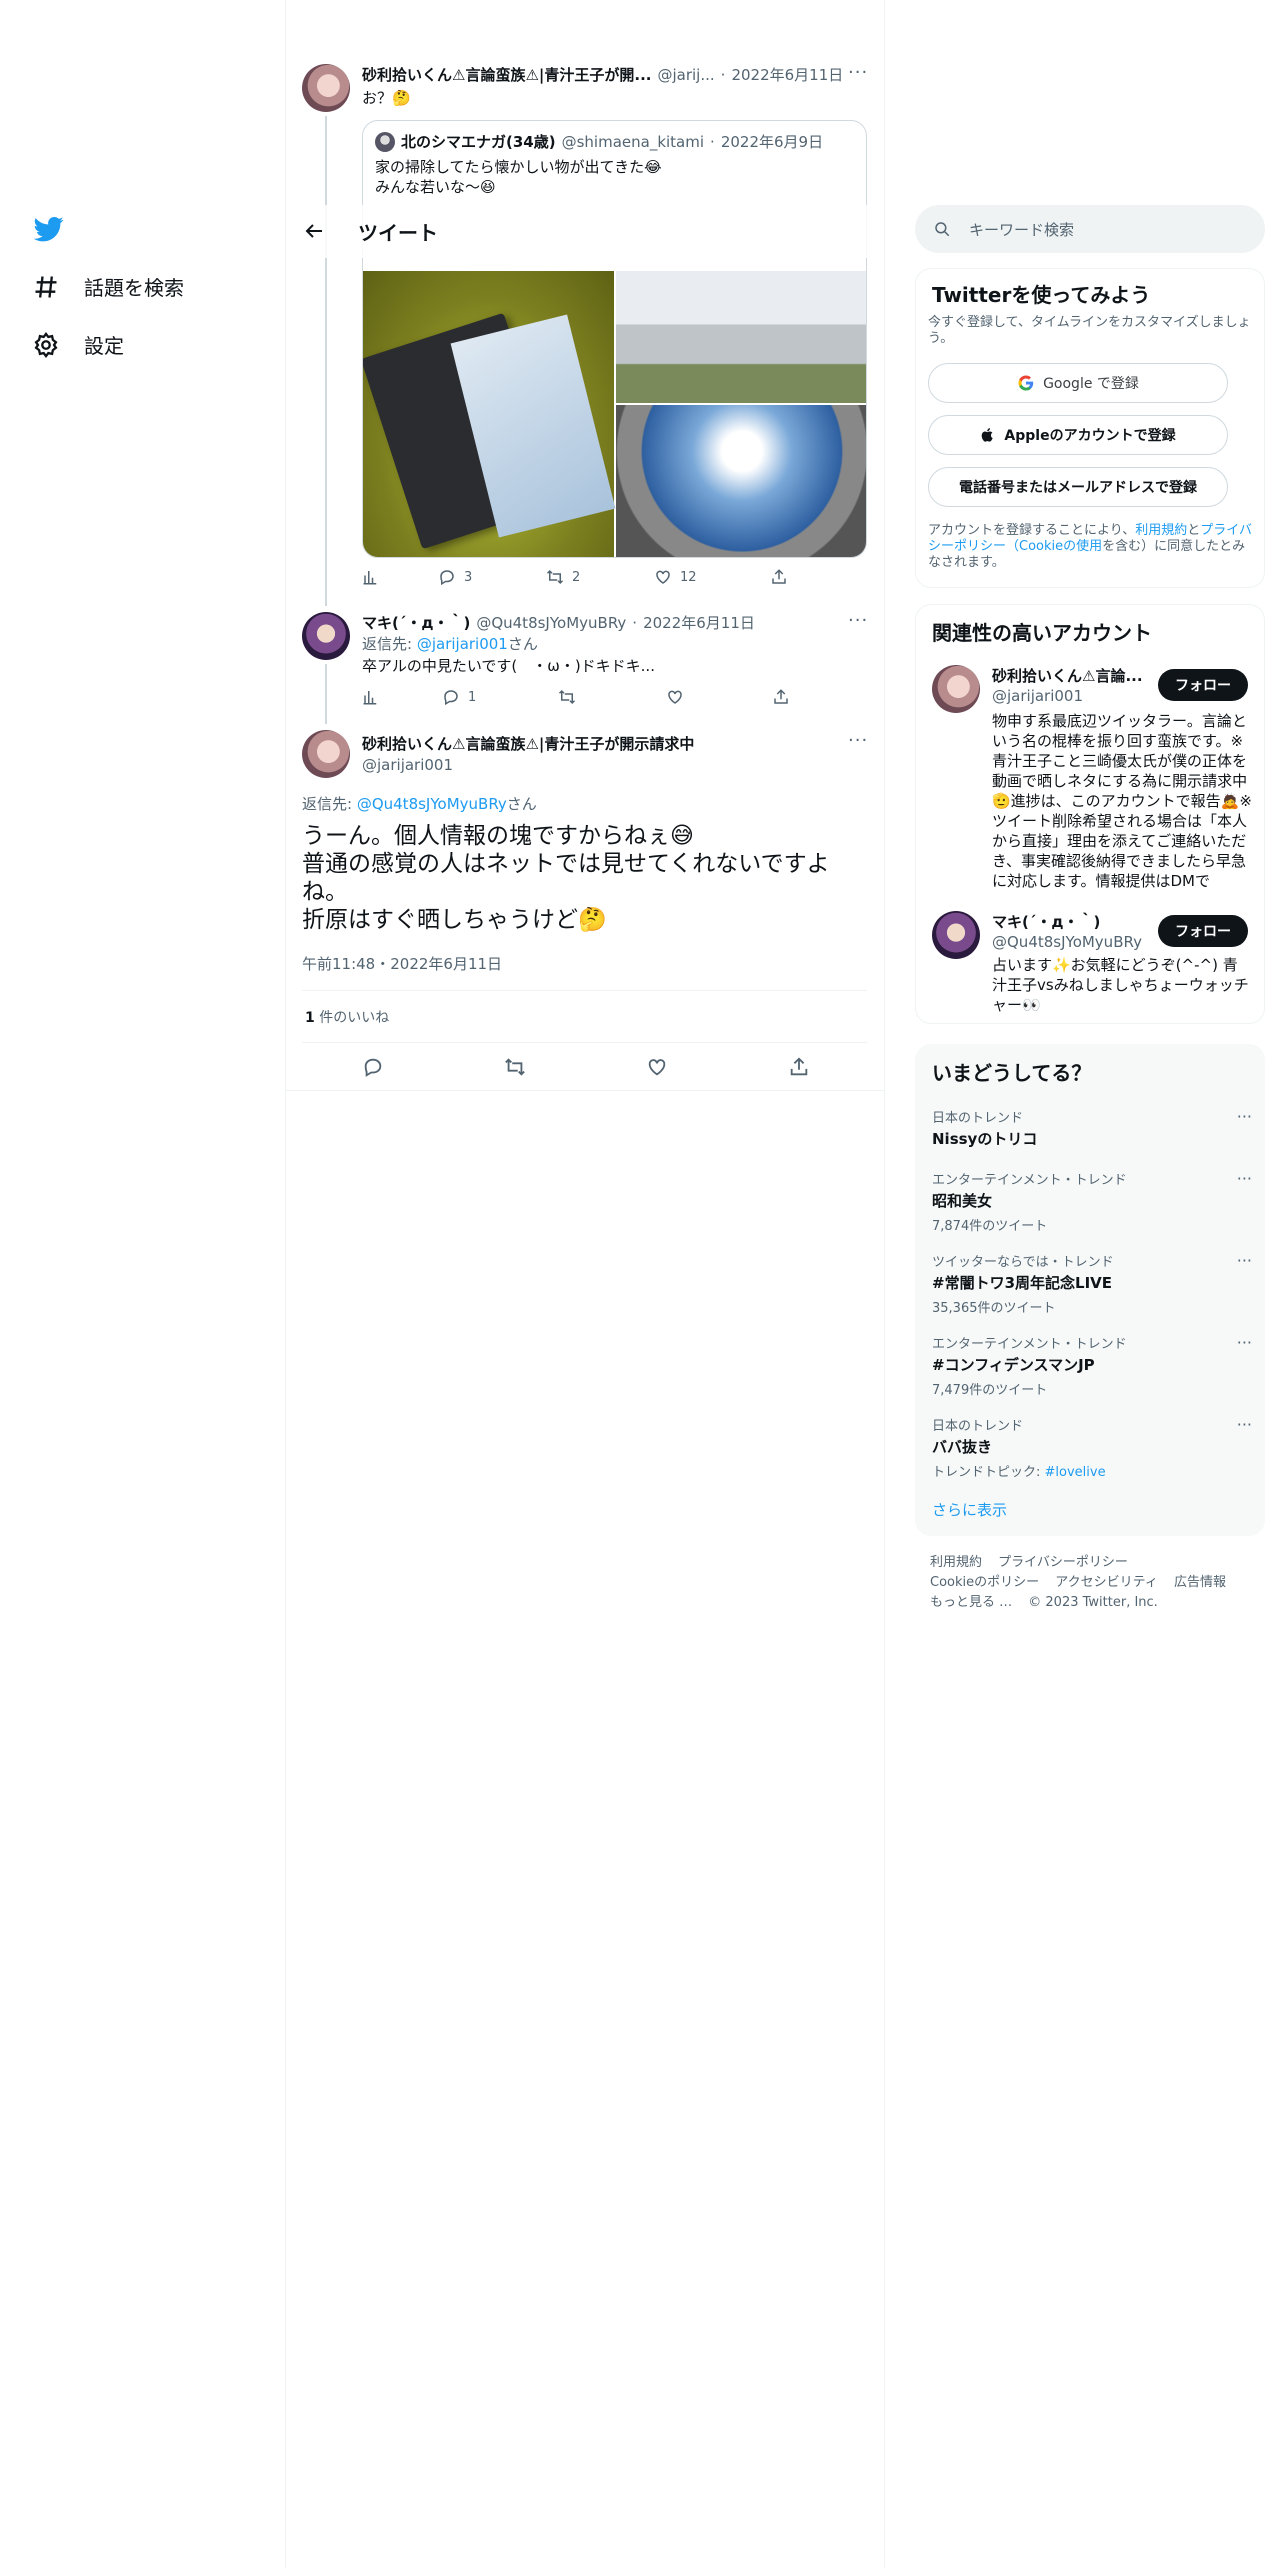 The height and width of the screenshot is (2568, 1284). Describe the element at coordinates (500, 697) in the screenshot. I see `reply-button: 1` at that location.